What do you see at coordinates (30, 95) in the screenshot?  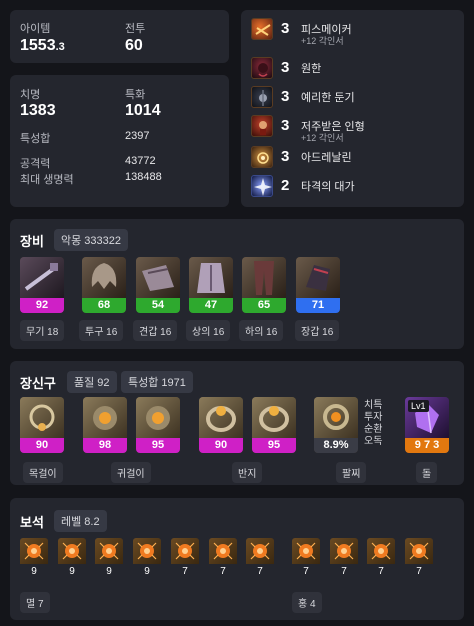 I see `crit-label: 치명` at bounding box center [30, 95].